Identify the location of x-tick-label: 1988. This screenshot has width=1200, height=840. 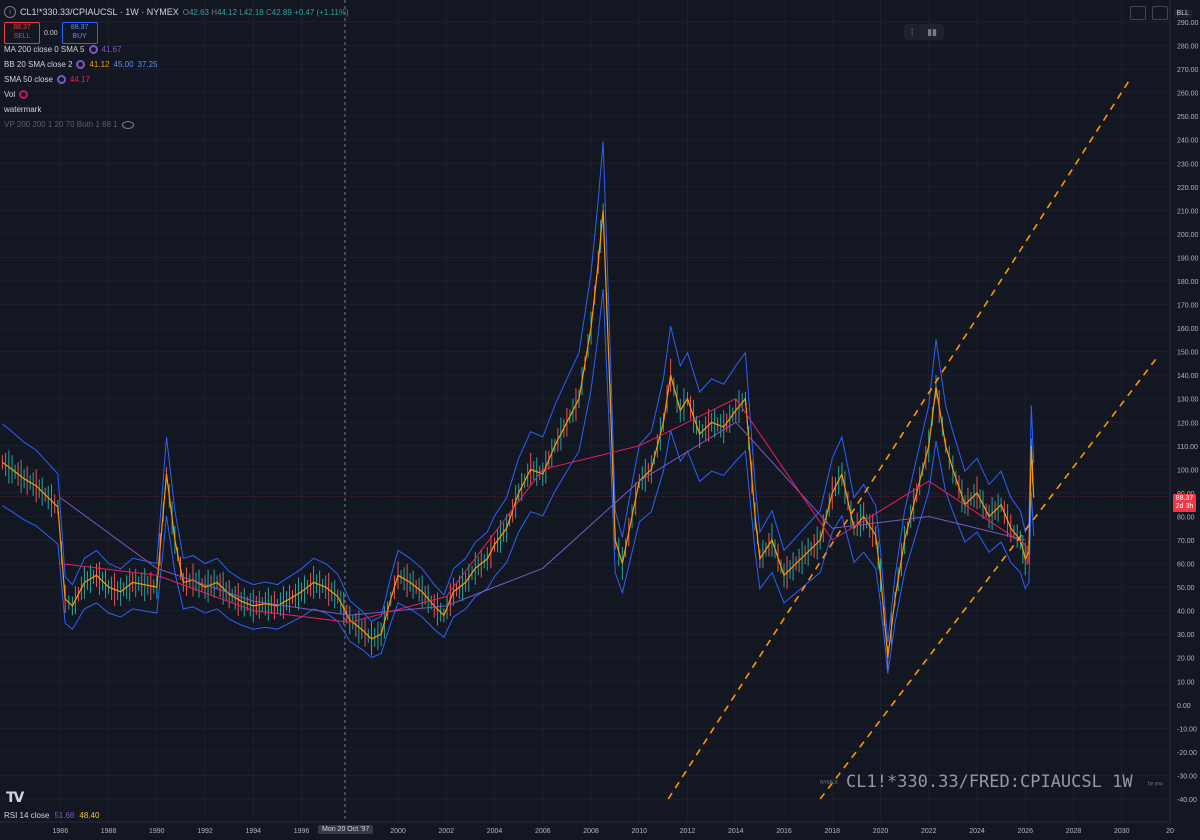
(109, 831).